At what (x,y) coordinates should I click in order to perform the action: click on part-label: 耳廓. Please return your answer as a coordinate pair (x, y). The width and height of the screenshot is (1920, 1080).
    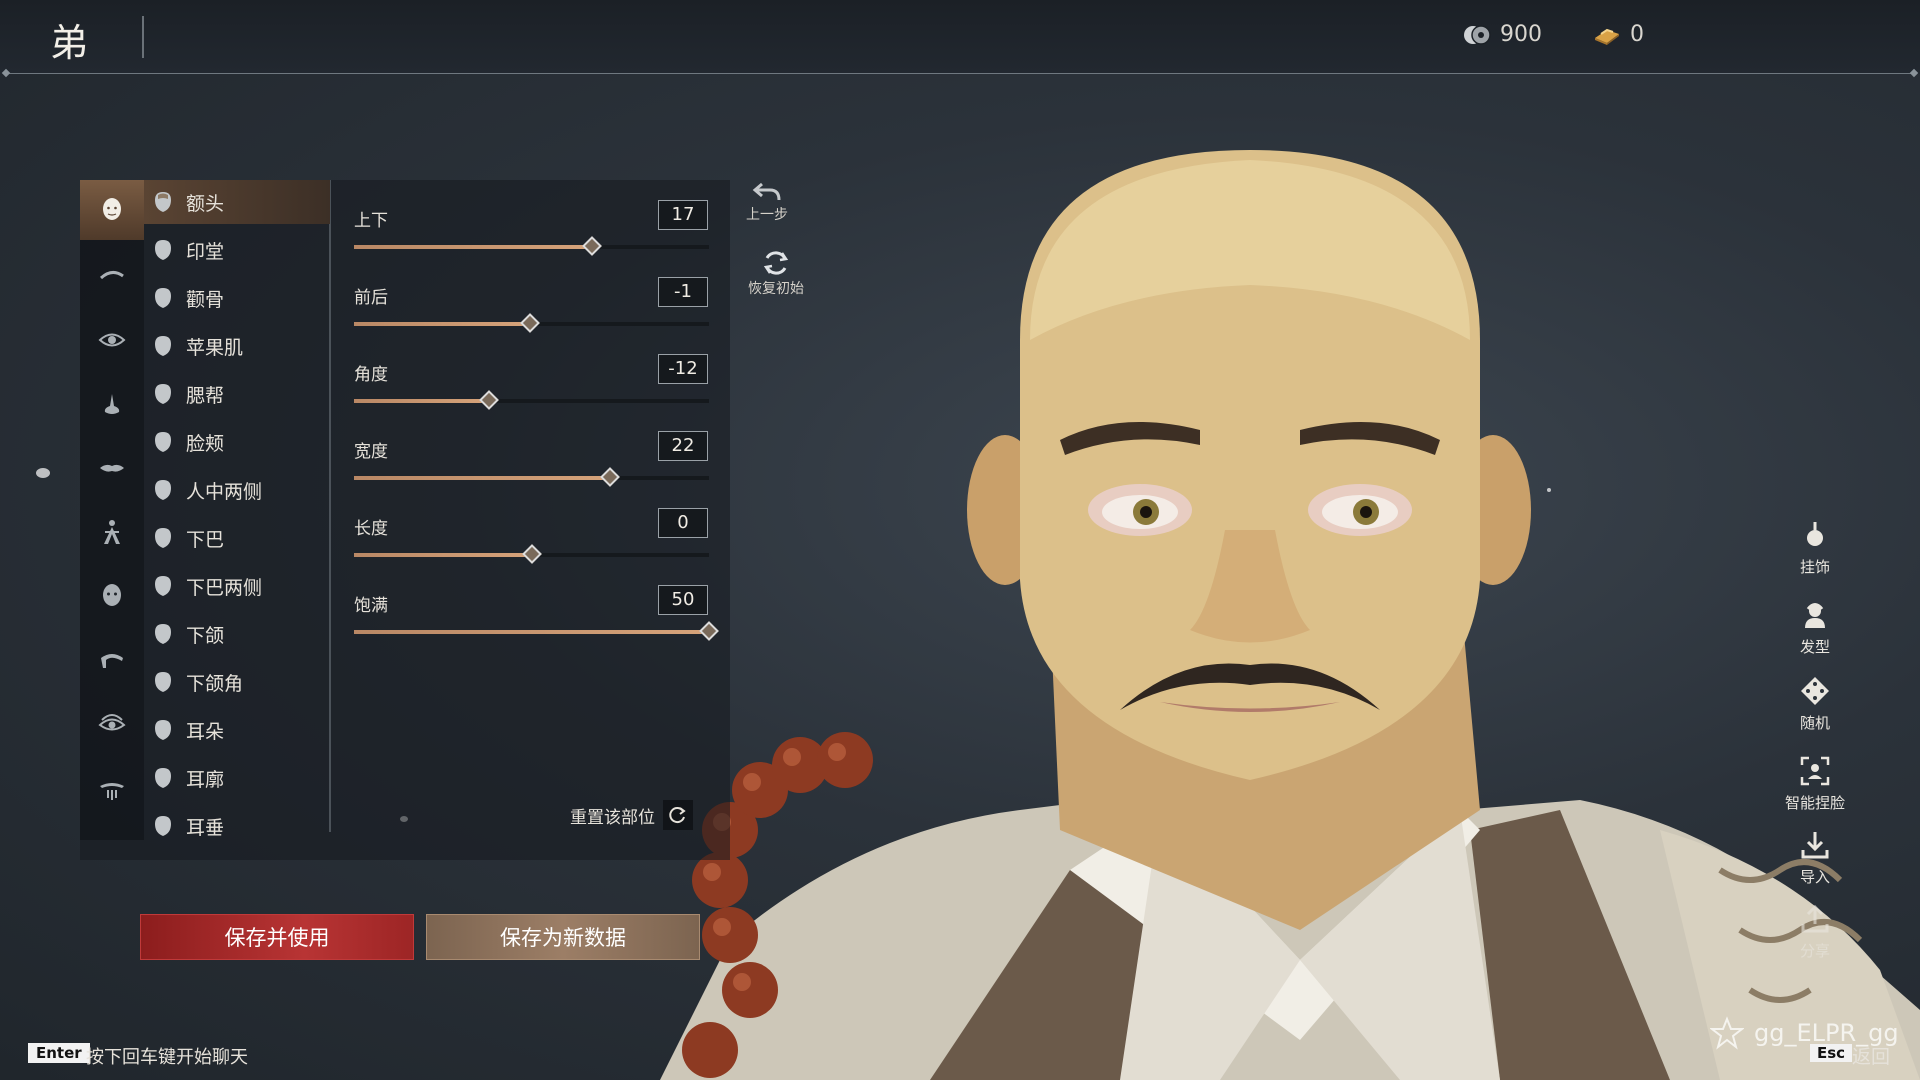
    Looking at the image, I should click on (205, 779).